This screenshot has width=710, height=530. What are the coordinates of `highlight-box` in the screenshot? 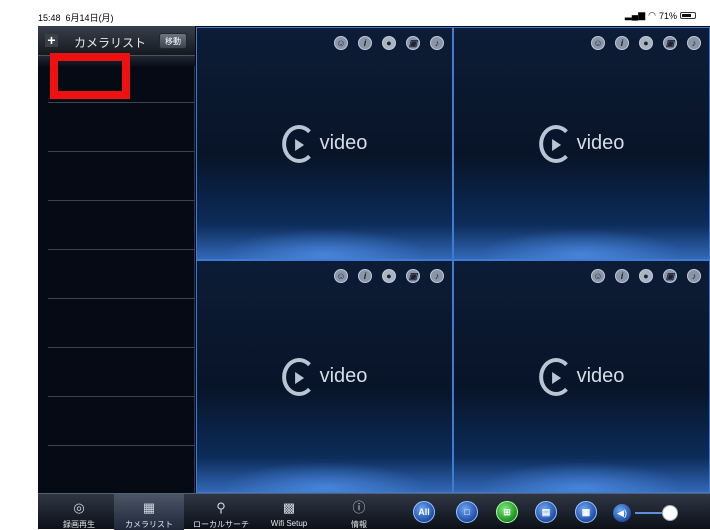 It's located at (90, 76).